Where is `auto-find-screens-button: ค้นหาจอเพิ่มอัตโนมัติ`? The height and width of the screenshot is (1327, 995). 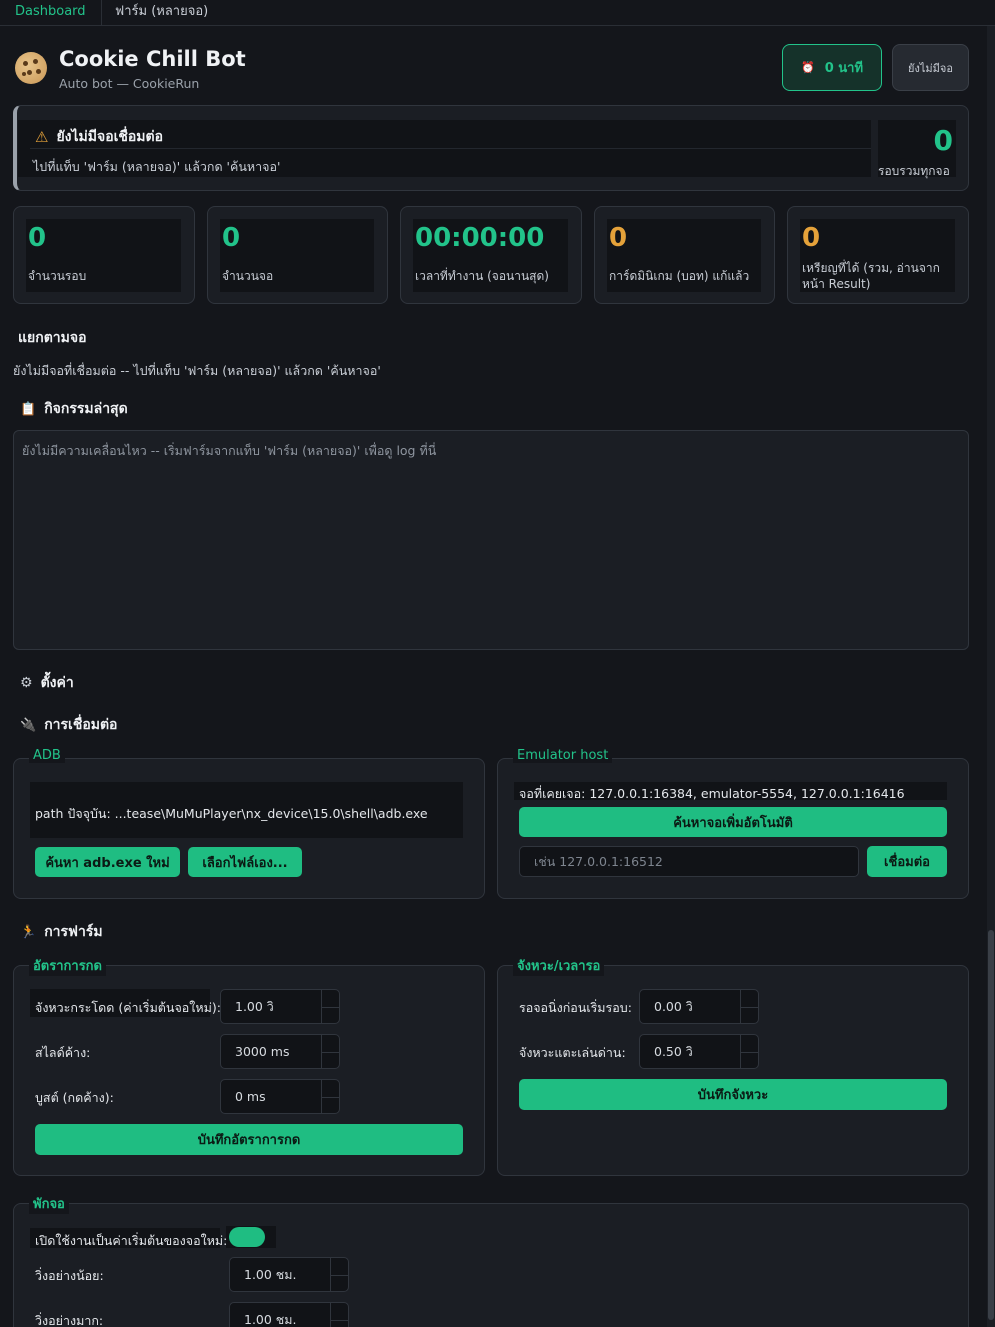 auto-find-screens-button: ค้นหาจอเพิ่มอัตโนมัติ is located at coordinates (733, 822).